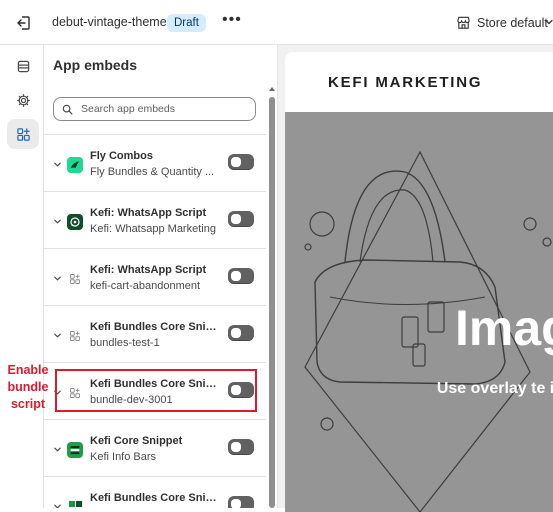 The width and height of the screenshot is (553, 512). What do you see at coordinates (155, 448) in the screenshot?
I see `list-item: Kefi Core Snippet Kefi Info Bars` at bounding box center [155, 448].